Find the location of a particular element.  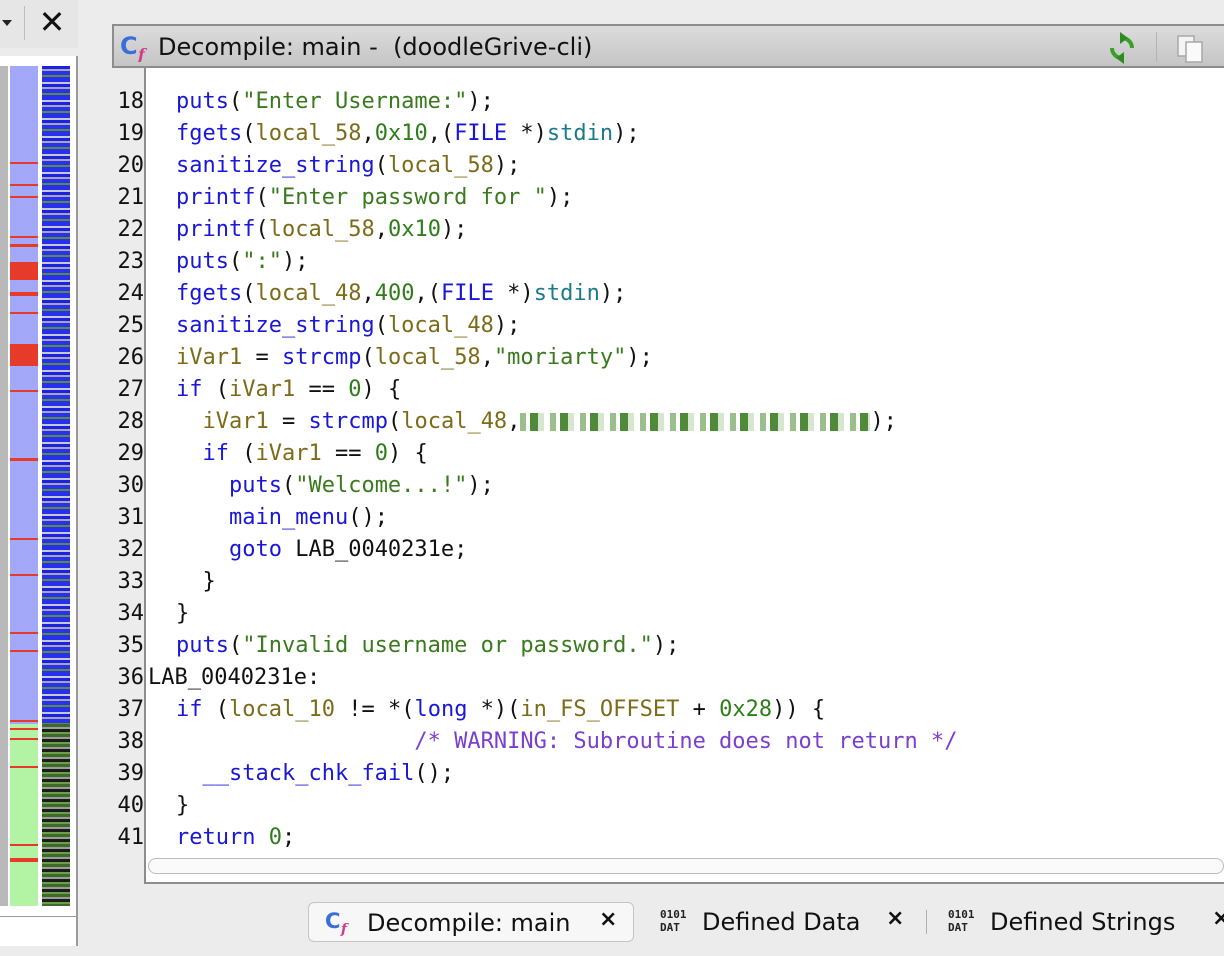

code-line: sanitize_string(local_58); is located at coordinates (552, 166).